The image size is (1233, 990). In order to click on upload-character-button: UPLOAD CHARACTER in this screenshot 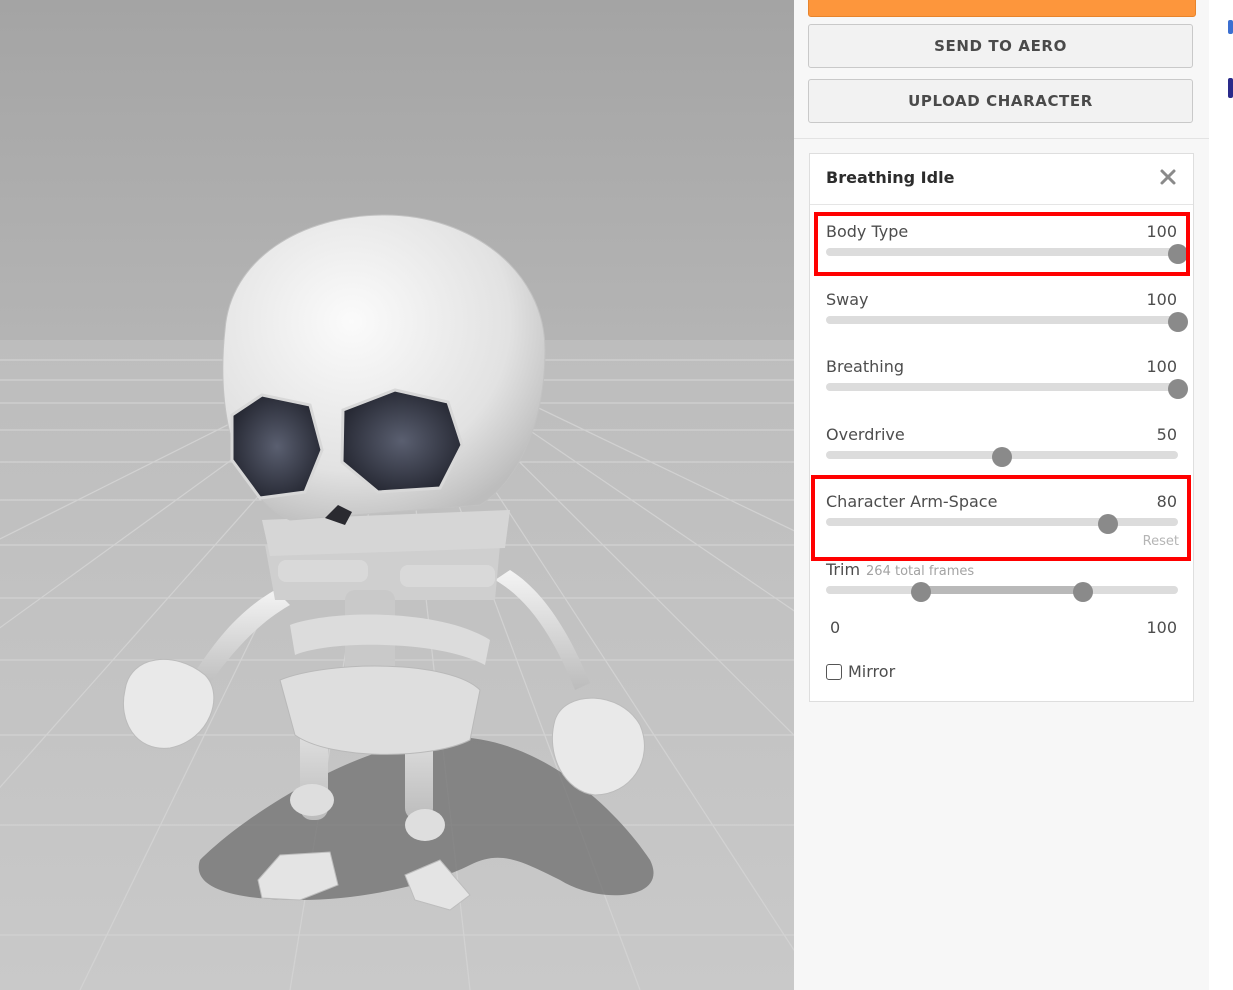, I will do `click(1000, 101)`.